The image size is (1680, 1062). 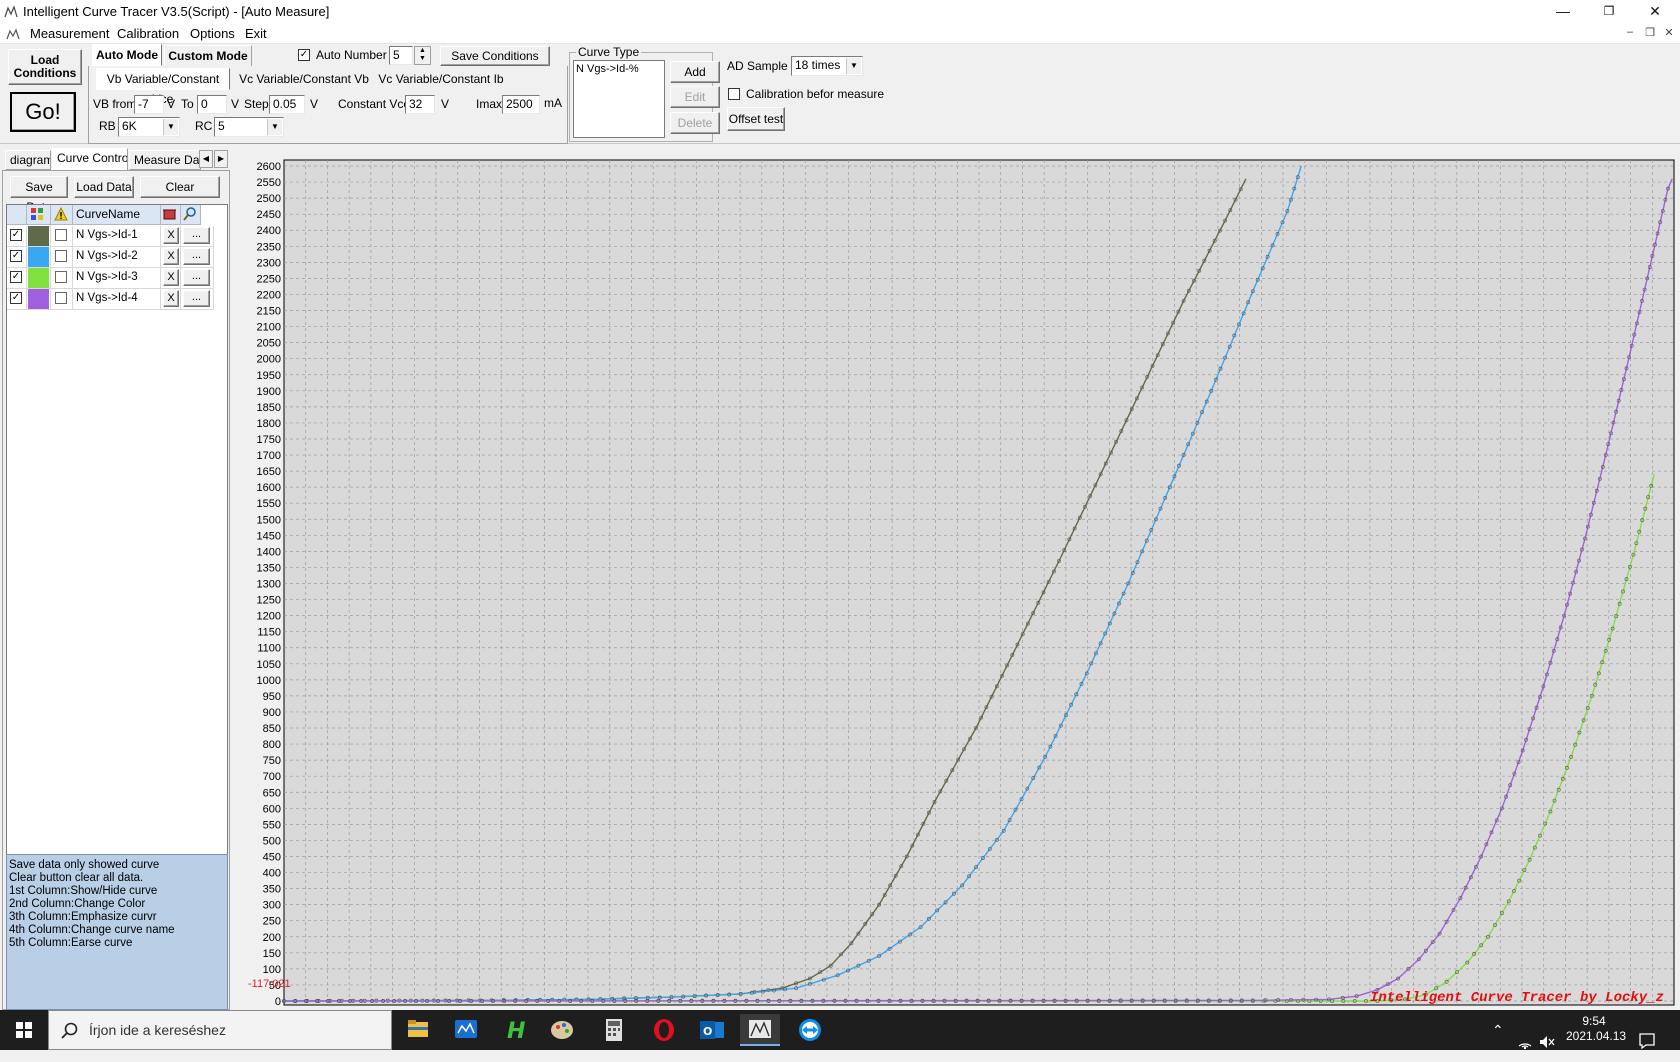 I want to click on tab-scroll-right-icon: ▶, so click(x=221, y=159).